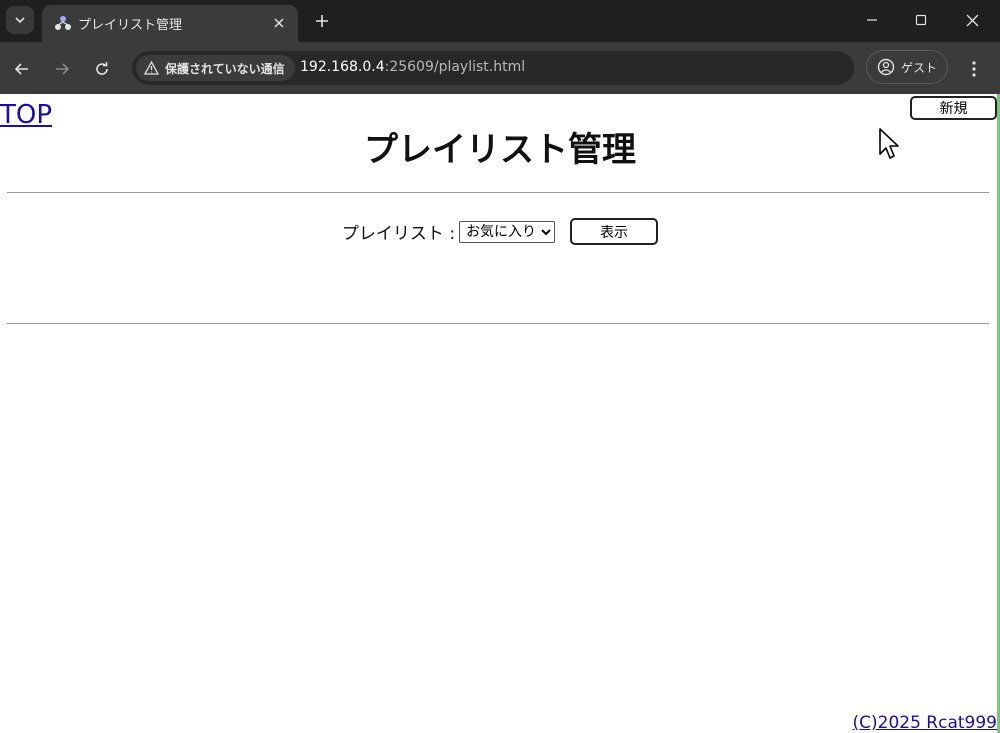 The width and height of the screenshot is (1000, 733). I want to click on url-text: 192.168.0.4:25609/playlist.html, so click(412, 67).